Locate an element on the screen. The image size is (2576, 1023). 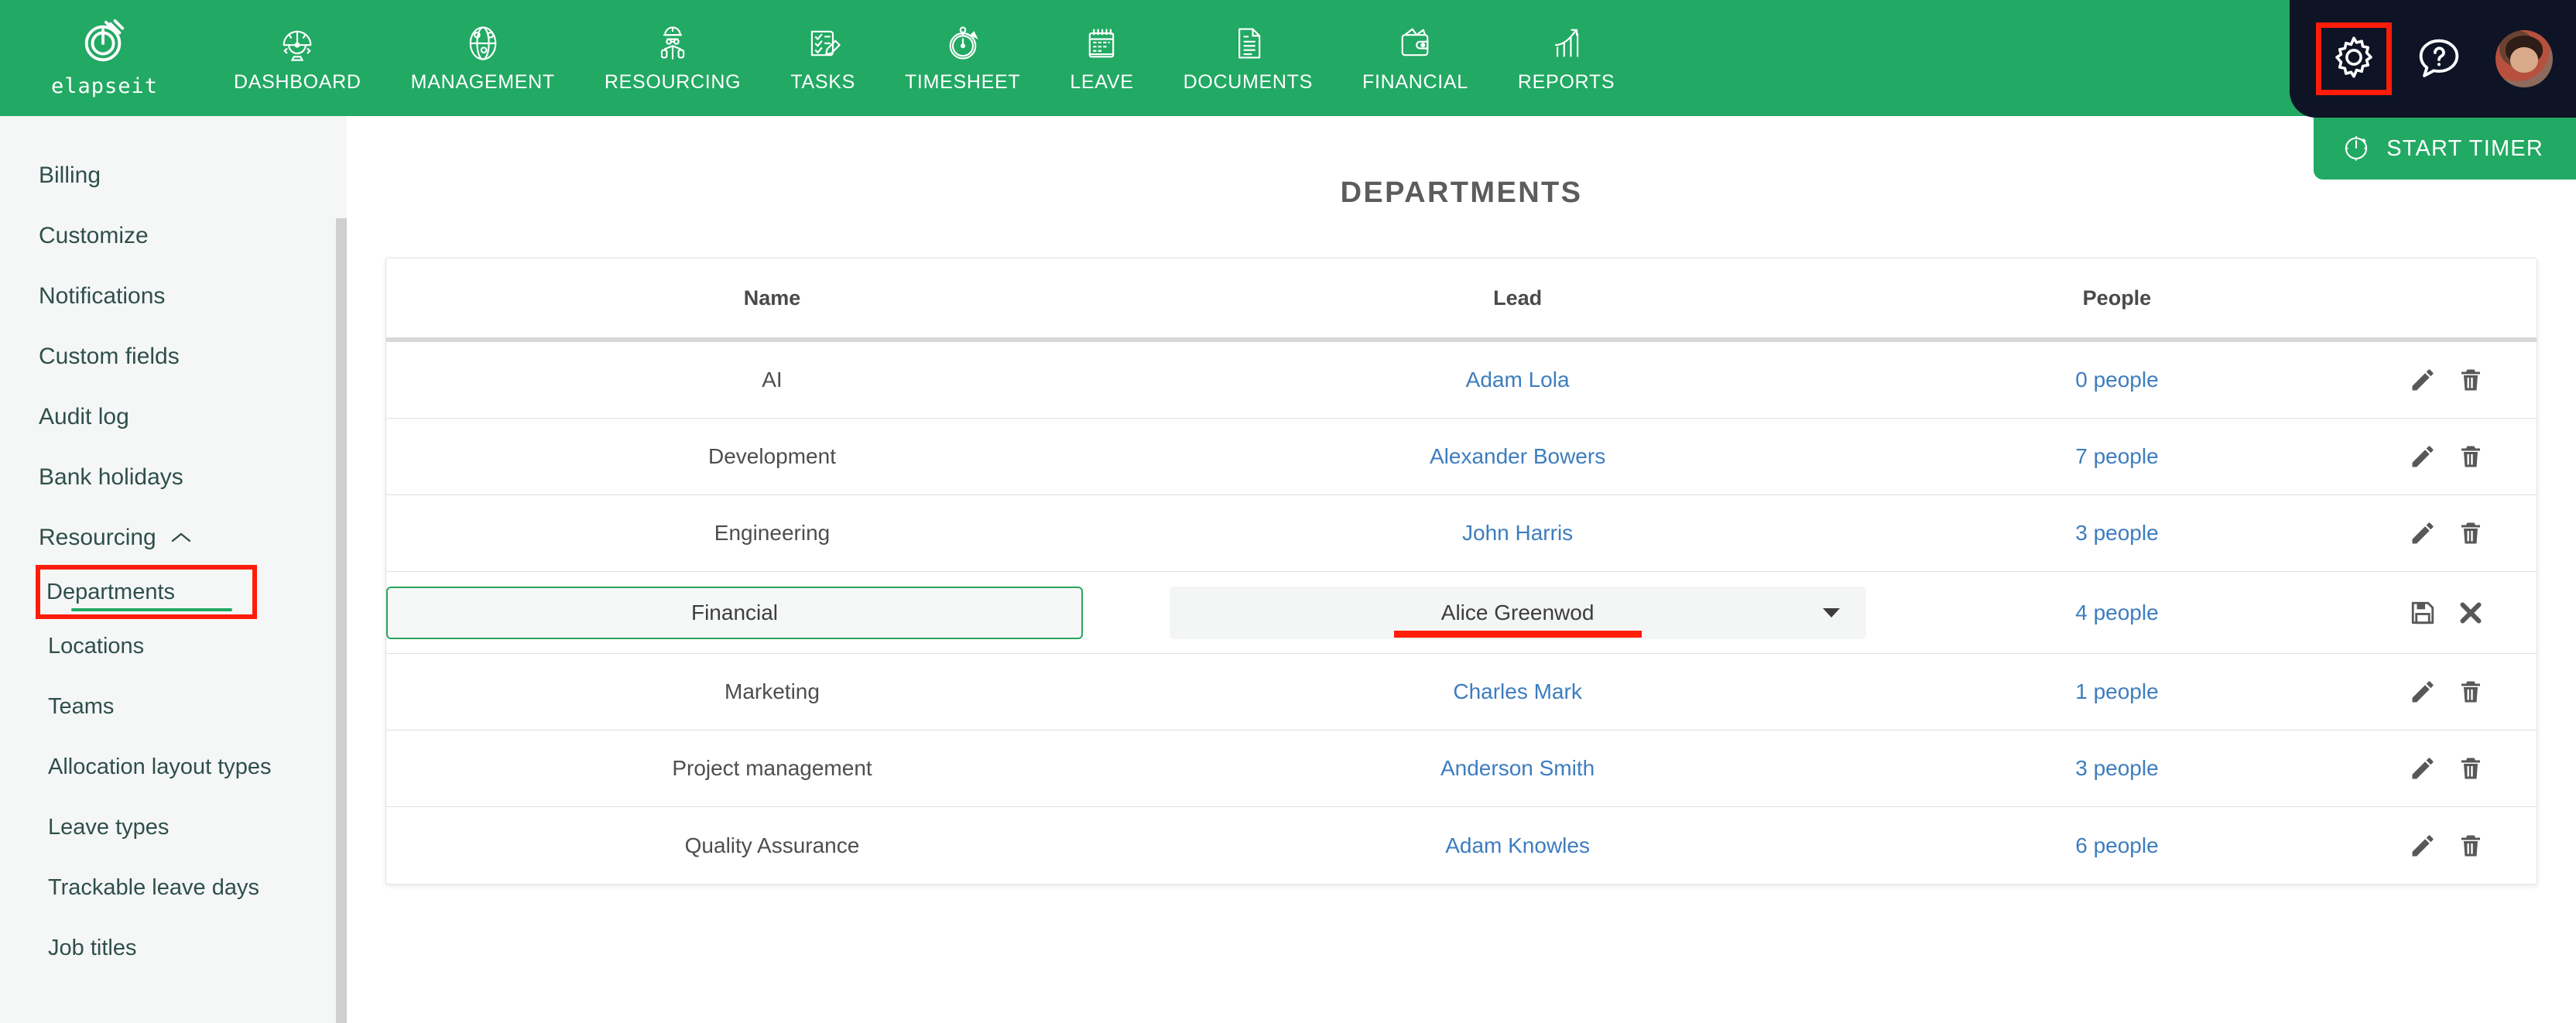
nav-item-reports: REPORTS is located at coordinates (1566, 58).